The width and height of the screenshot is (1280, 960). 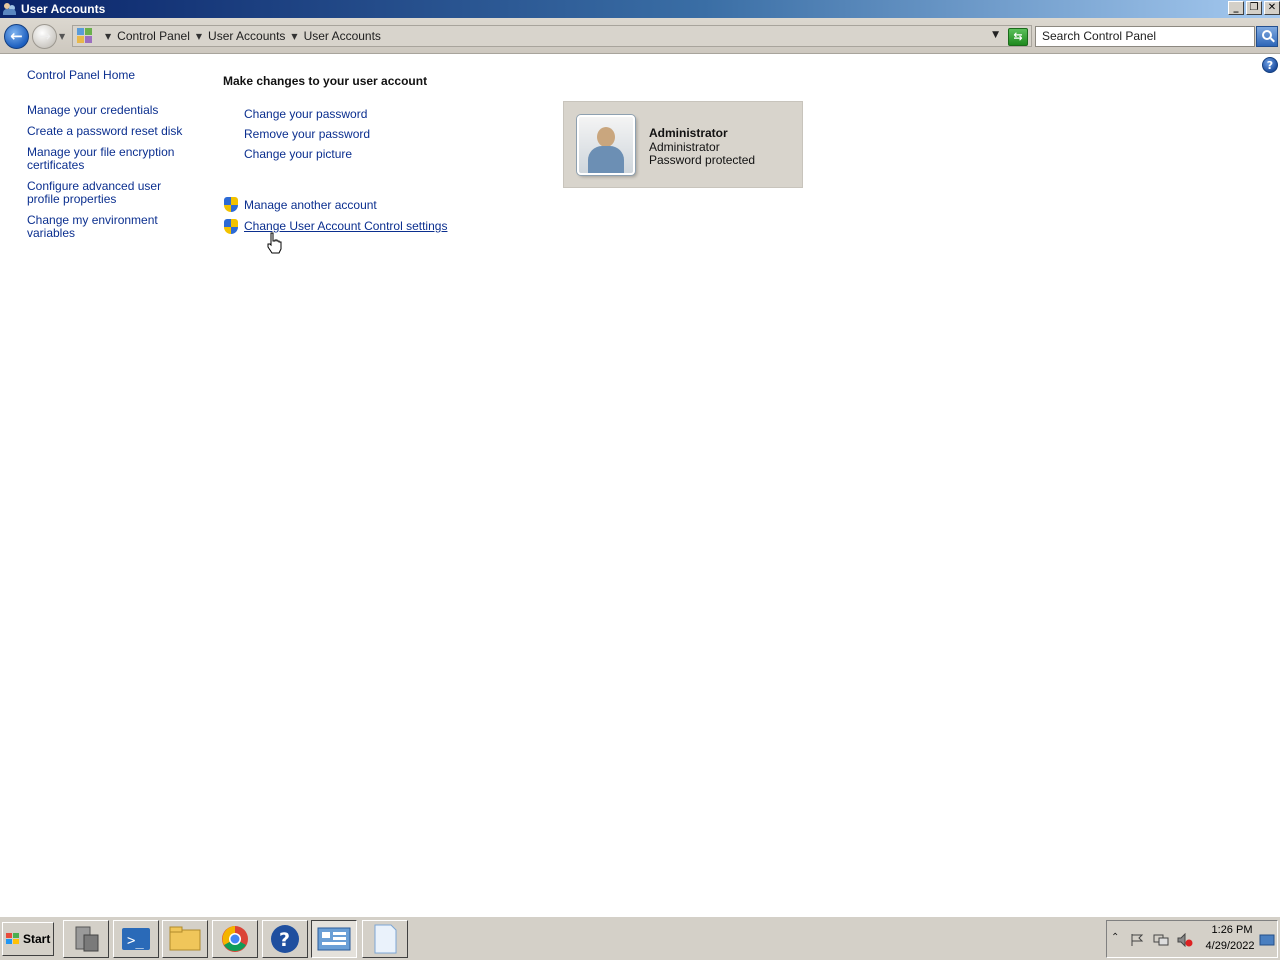 I want to click on refresh-button: ⇆, so click(x=1018, y=37).